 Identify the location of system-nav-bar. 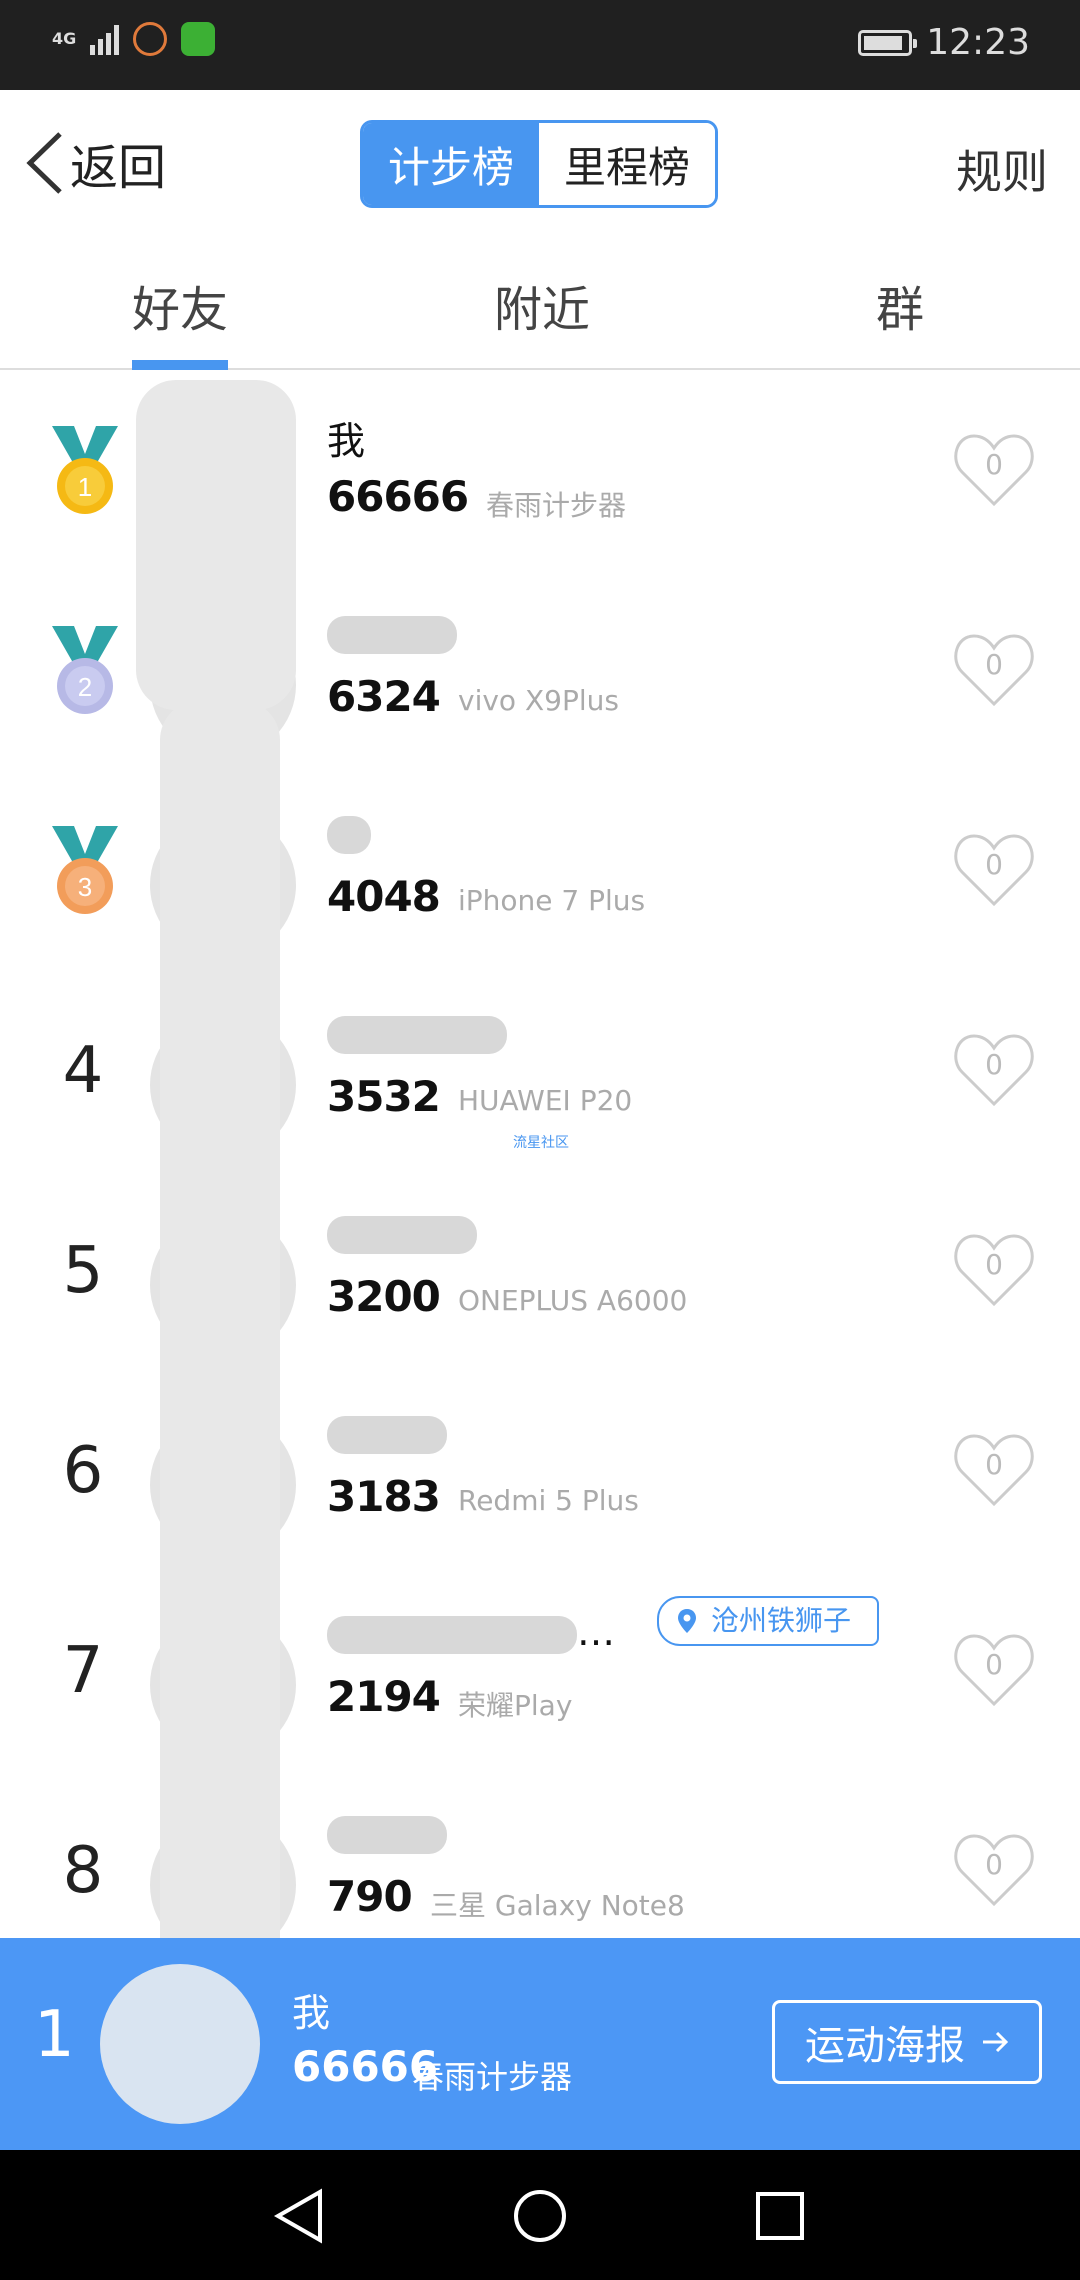
(540, 2215).